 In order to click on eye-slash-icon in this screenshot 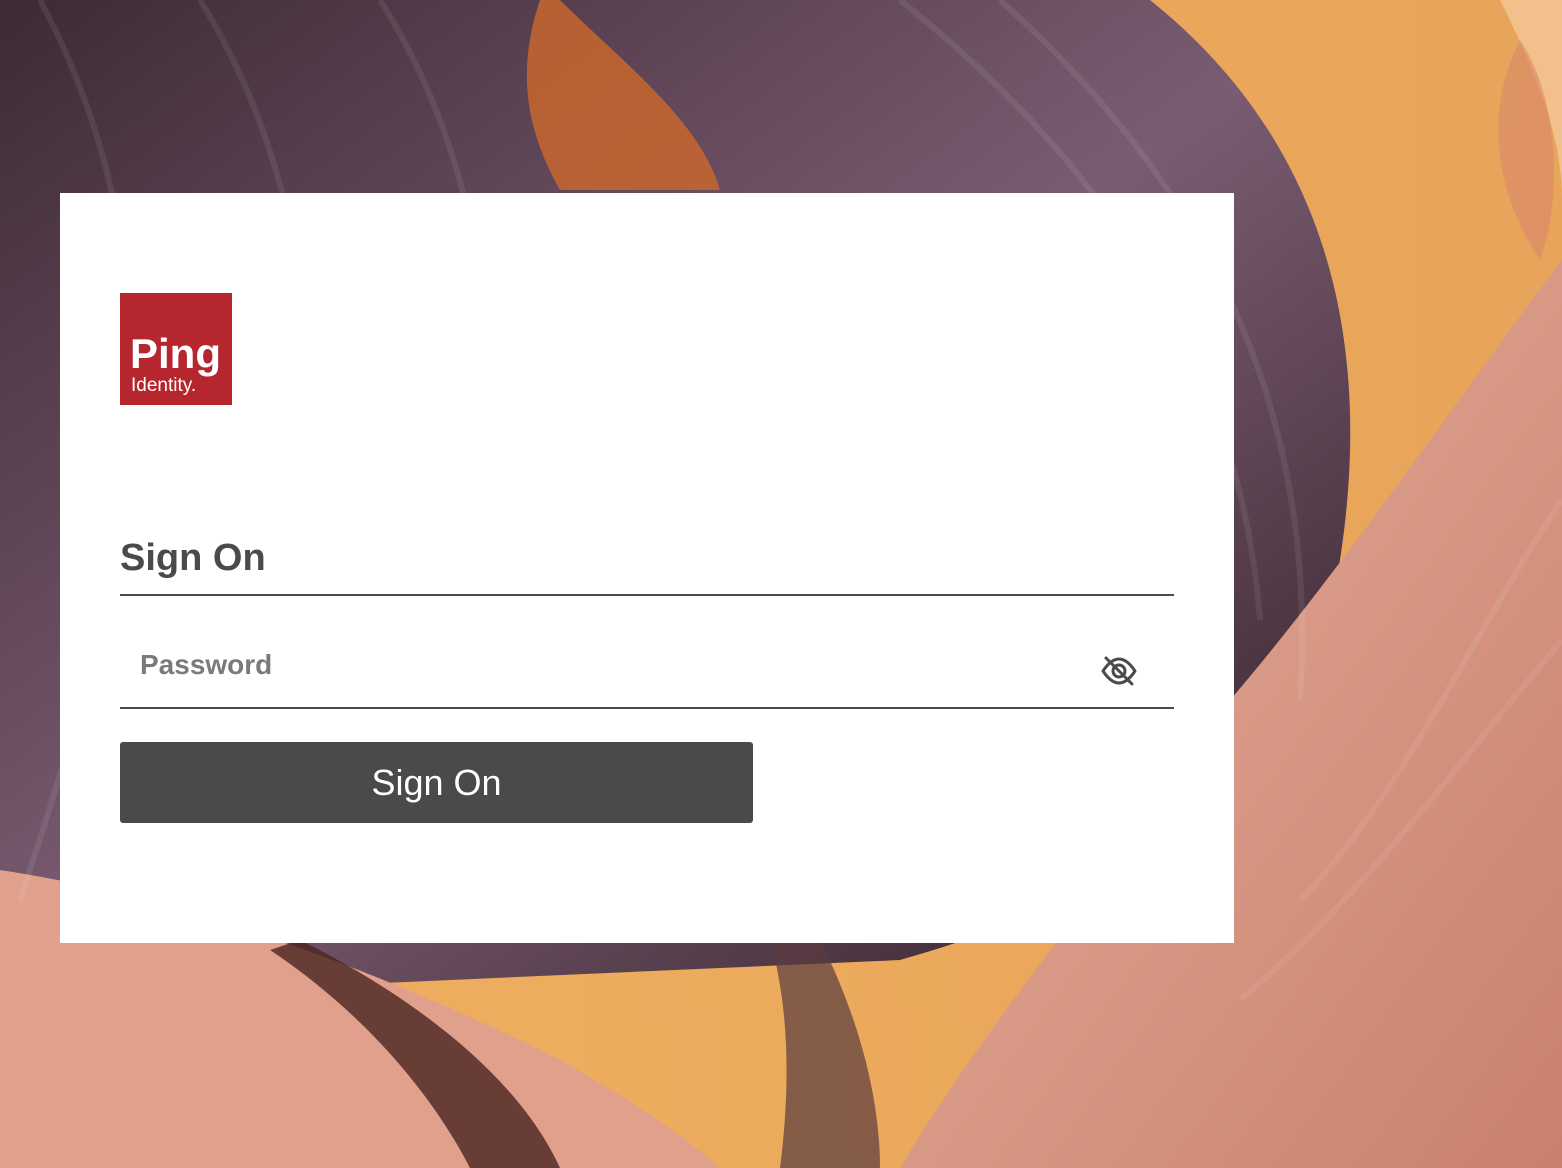, I will do `click(1119, 671)`.